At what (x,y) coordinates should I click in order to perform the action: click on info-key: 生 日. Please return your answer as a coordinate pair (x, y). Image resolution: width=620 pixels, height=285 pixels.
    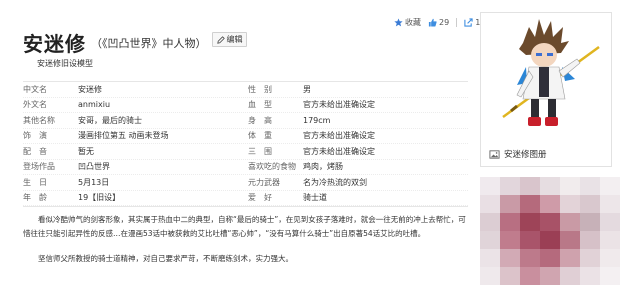
    Looking at the image, I should click on (35, 182).